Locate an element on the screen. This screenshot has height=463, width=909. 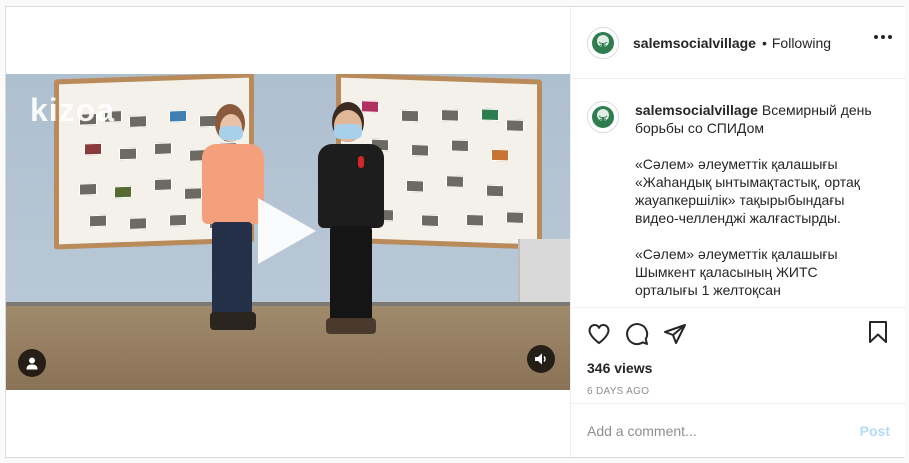
comment-box: Post is located at coordinates (738, 430).